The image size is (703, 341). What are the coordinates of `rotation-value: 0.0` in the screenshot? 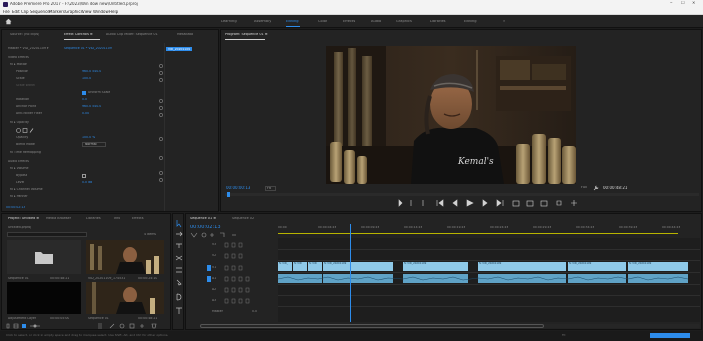 It's located at (84, 99).